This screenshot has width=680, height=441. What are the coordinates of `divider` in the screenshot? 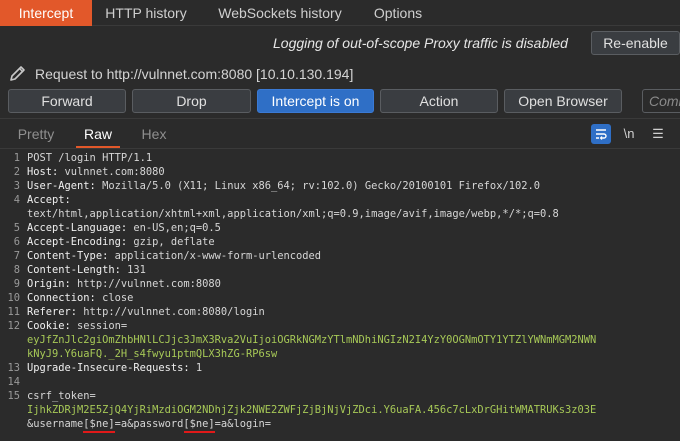 It's located at (340, 118).